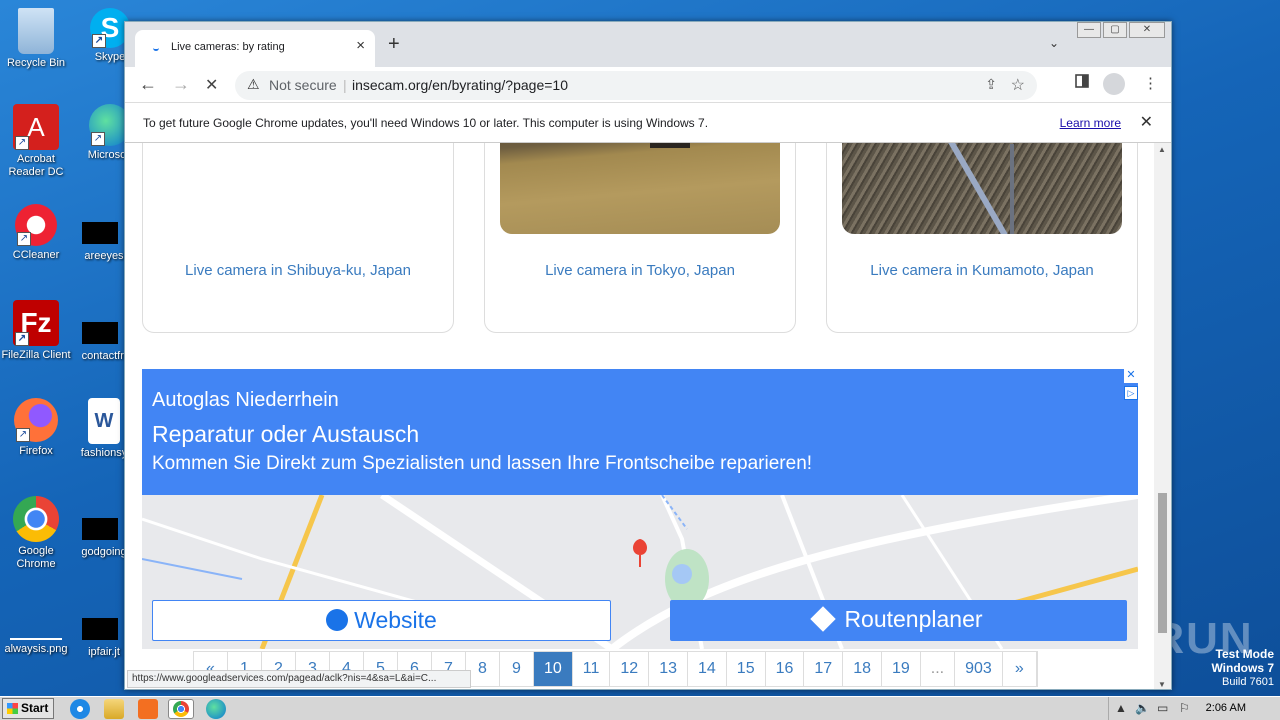 The image size is (1280, 720). What do you see at coordinates (1226, 708) in the screenshot?
I see `clock: 2:06 AM` at bounding box center [1226, 708].